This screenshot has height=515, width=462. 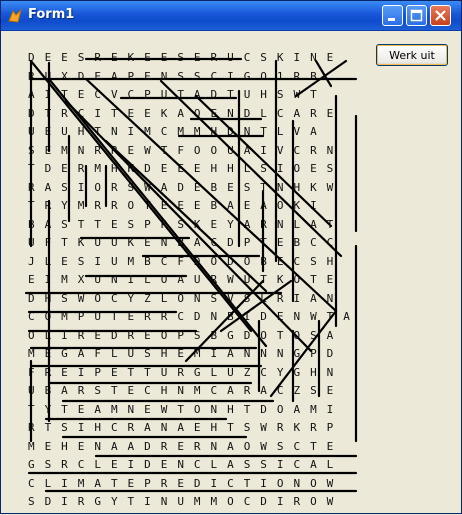 What do you see at coordinates (416, 15) in the screenshot?
I see `maximize-button` at bounding box center [416, 15].